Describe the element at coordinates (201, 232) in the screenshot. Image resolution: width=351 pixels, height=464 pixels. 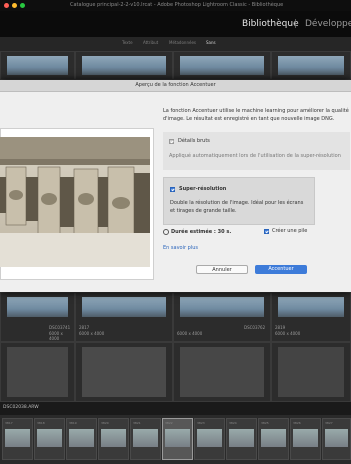
I see `estimated-duration: Durée estimée : 30 s.` at that location.